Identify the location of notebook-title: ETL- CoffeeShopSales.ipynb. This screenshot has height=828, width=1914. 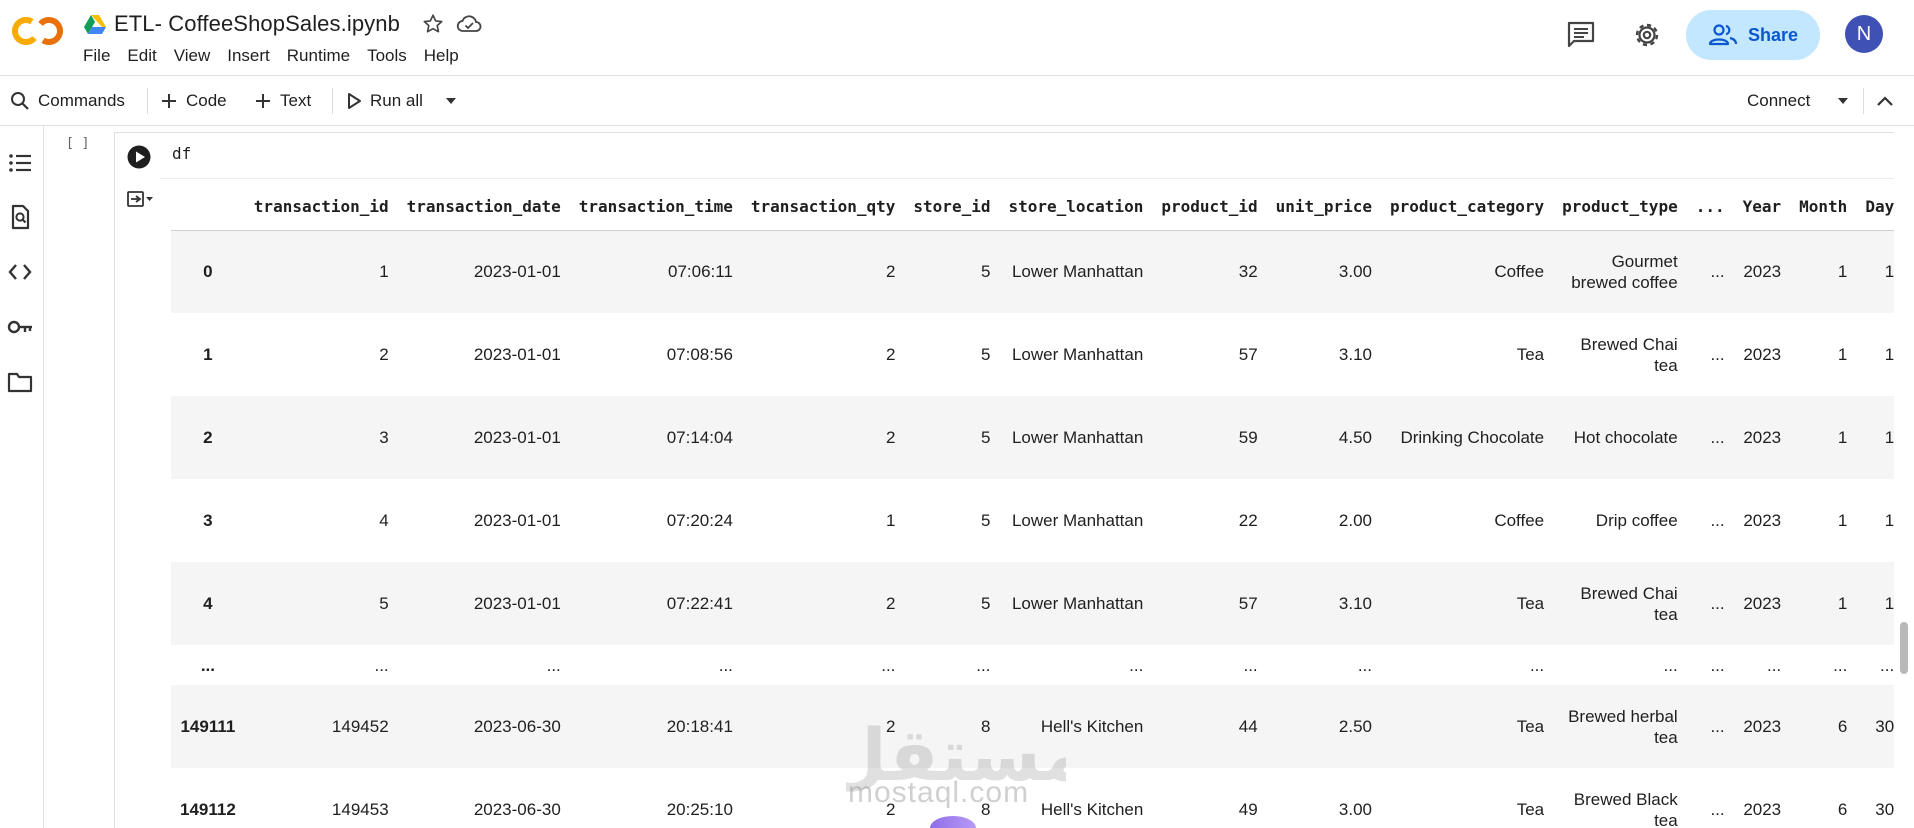
(257, 24).